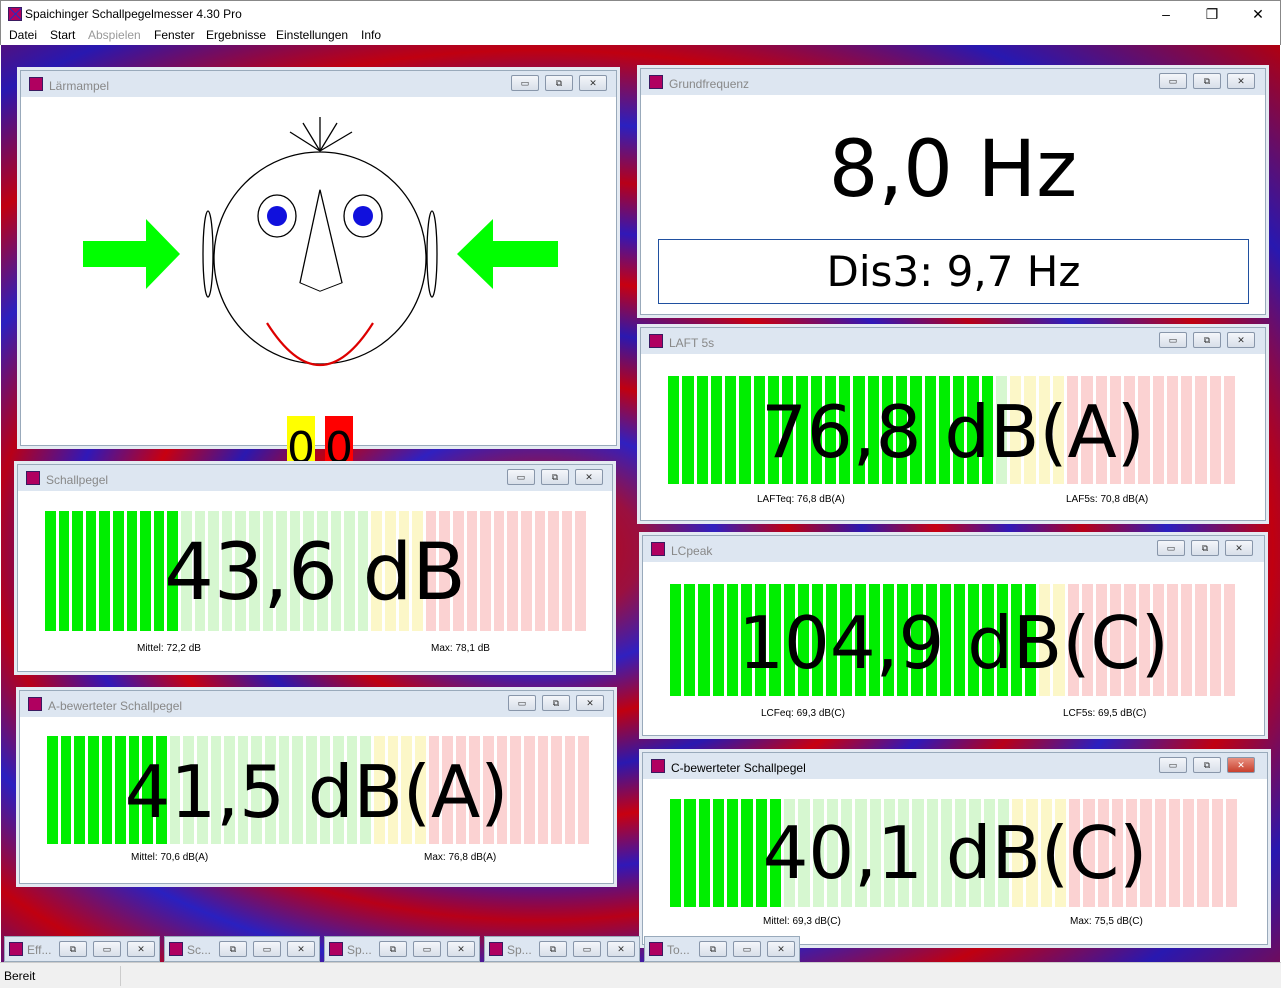 The image size is (1281, 988). Describe the element at coordinates (953, 341) in the screenshot. I see `window-titlebar: LAFT 5s ▭ ⧉ ✕` at that location.